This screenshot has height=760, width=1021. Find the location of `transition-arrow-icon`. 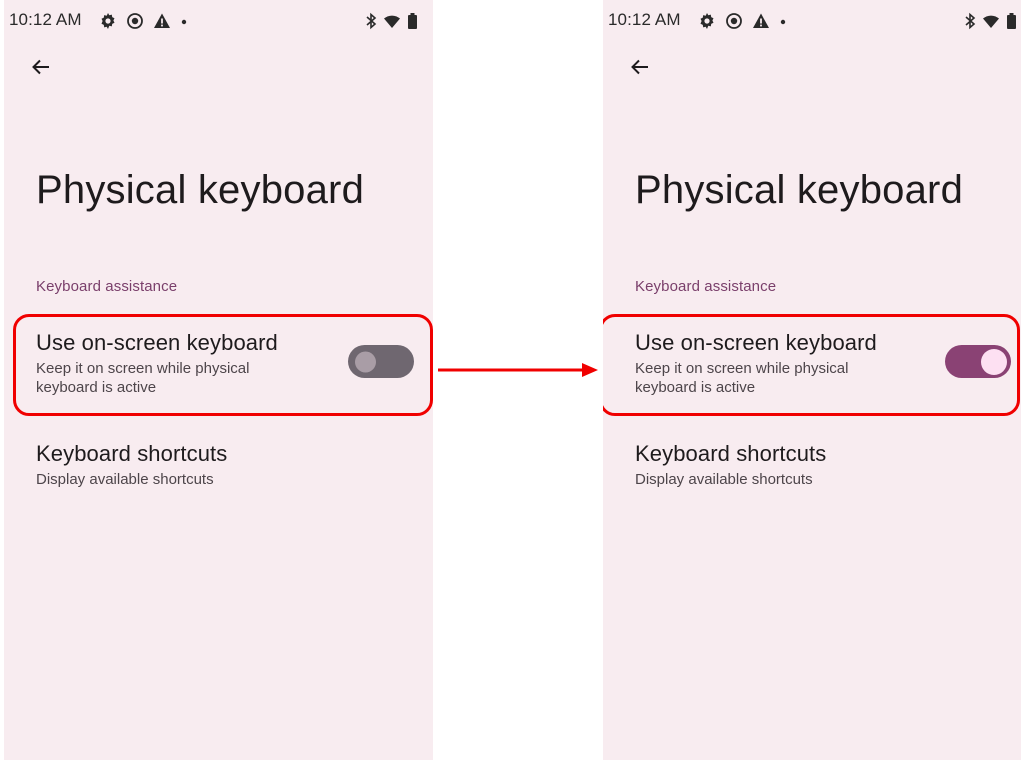

transition-arrow-icon is located at coordinates (518, 370).